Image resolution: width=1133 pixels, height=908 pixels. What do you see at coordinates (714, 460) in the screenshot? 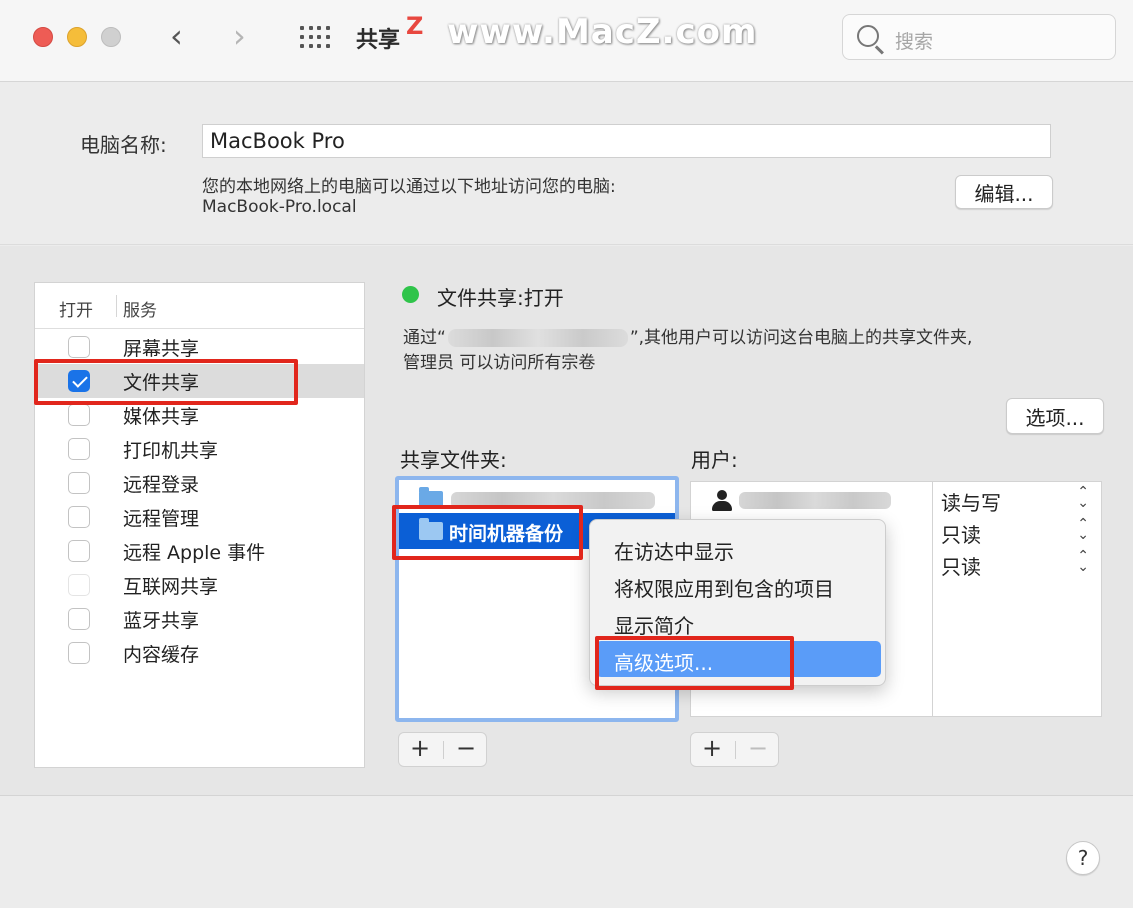
I see `users-label: 用户:` at bounding box center [714, 460].